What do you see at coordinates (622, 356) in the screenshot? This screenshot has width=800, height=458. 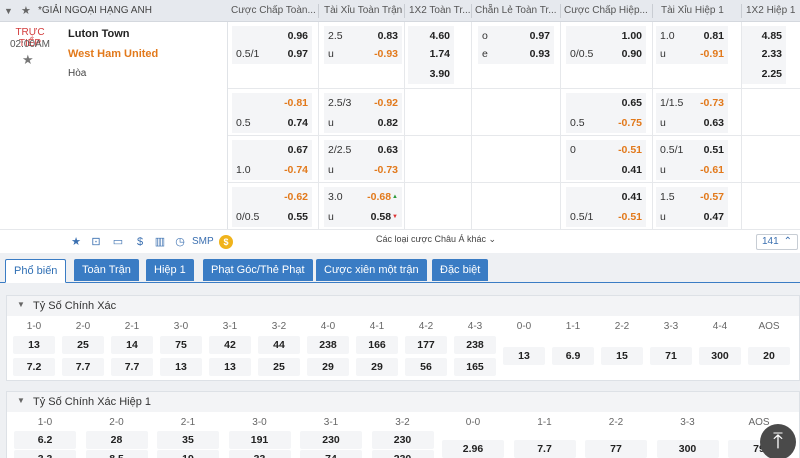 I see `score-price: 15` at bounding box center [622, 356].